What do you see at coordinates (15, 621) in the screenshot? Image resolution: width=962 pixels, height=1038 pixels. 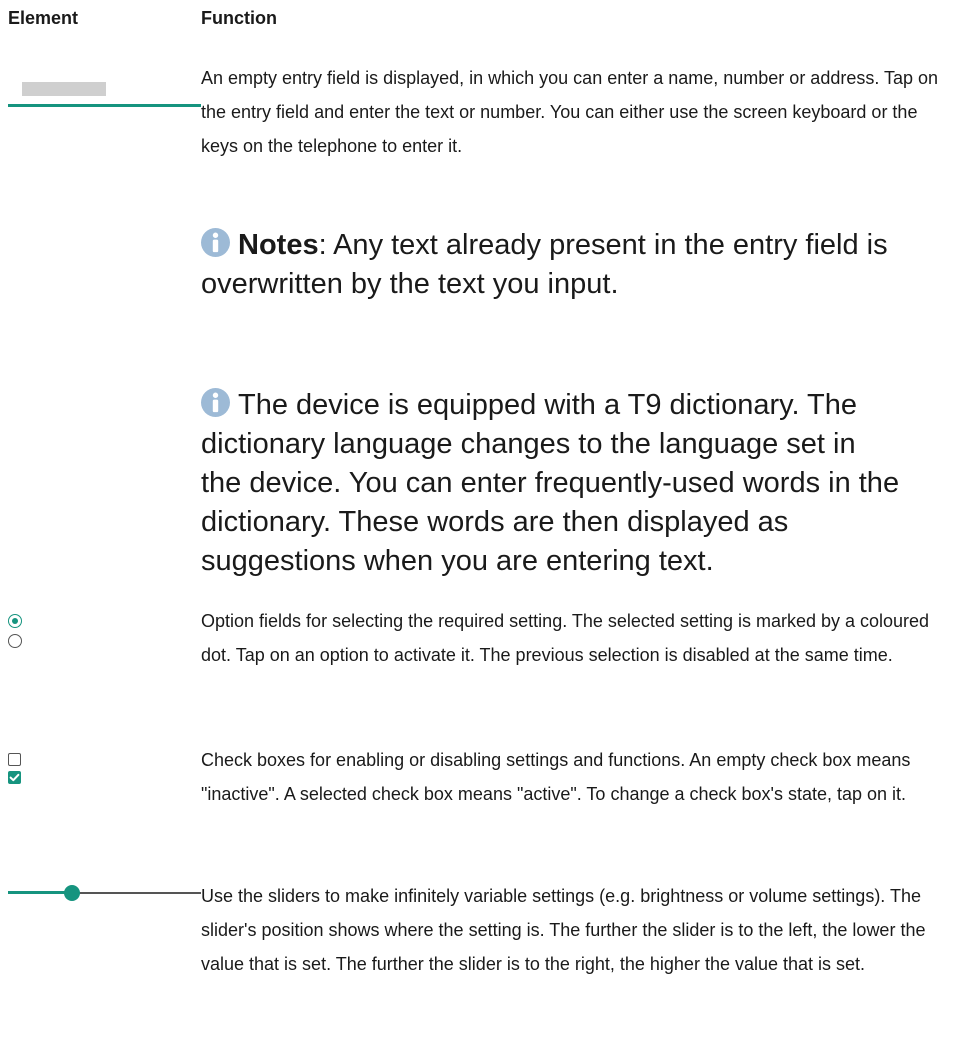 I see `radio-option-selected` at bounding box center [15, 621].